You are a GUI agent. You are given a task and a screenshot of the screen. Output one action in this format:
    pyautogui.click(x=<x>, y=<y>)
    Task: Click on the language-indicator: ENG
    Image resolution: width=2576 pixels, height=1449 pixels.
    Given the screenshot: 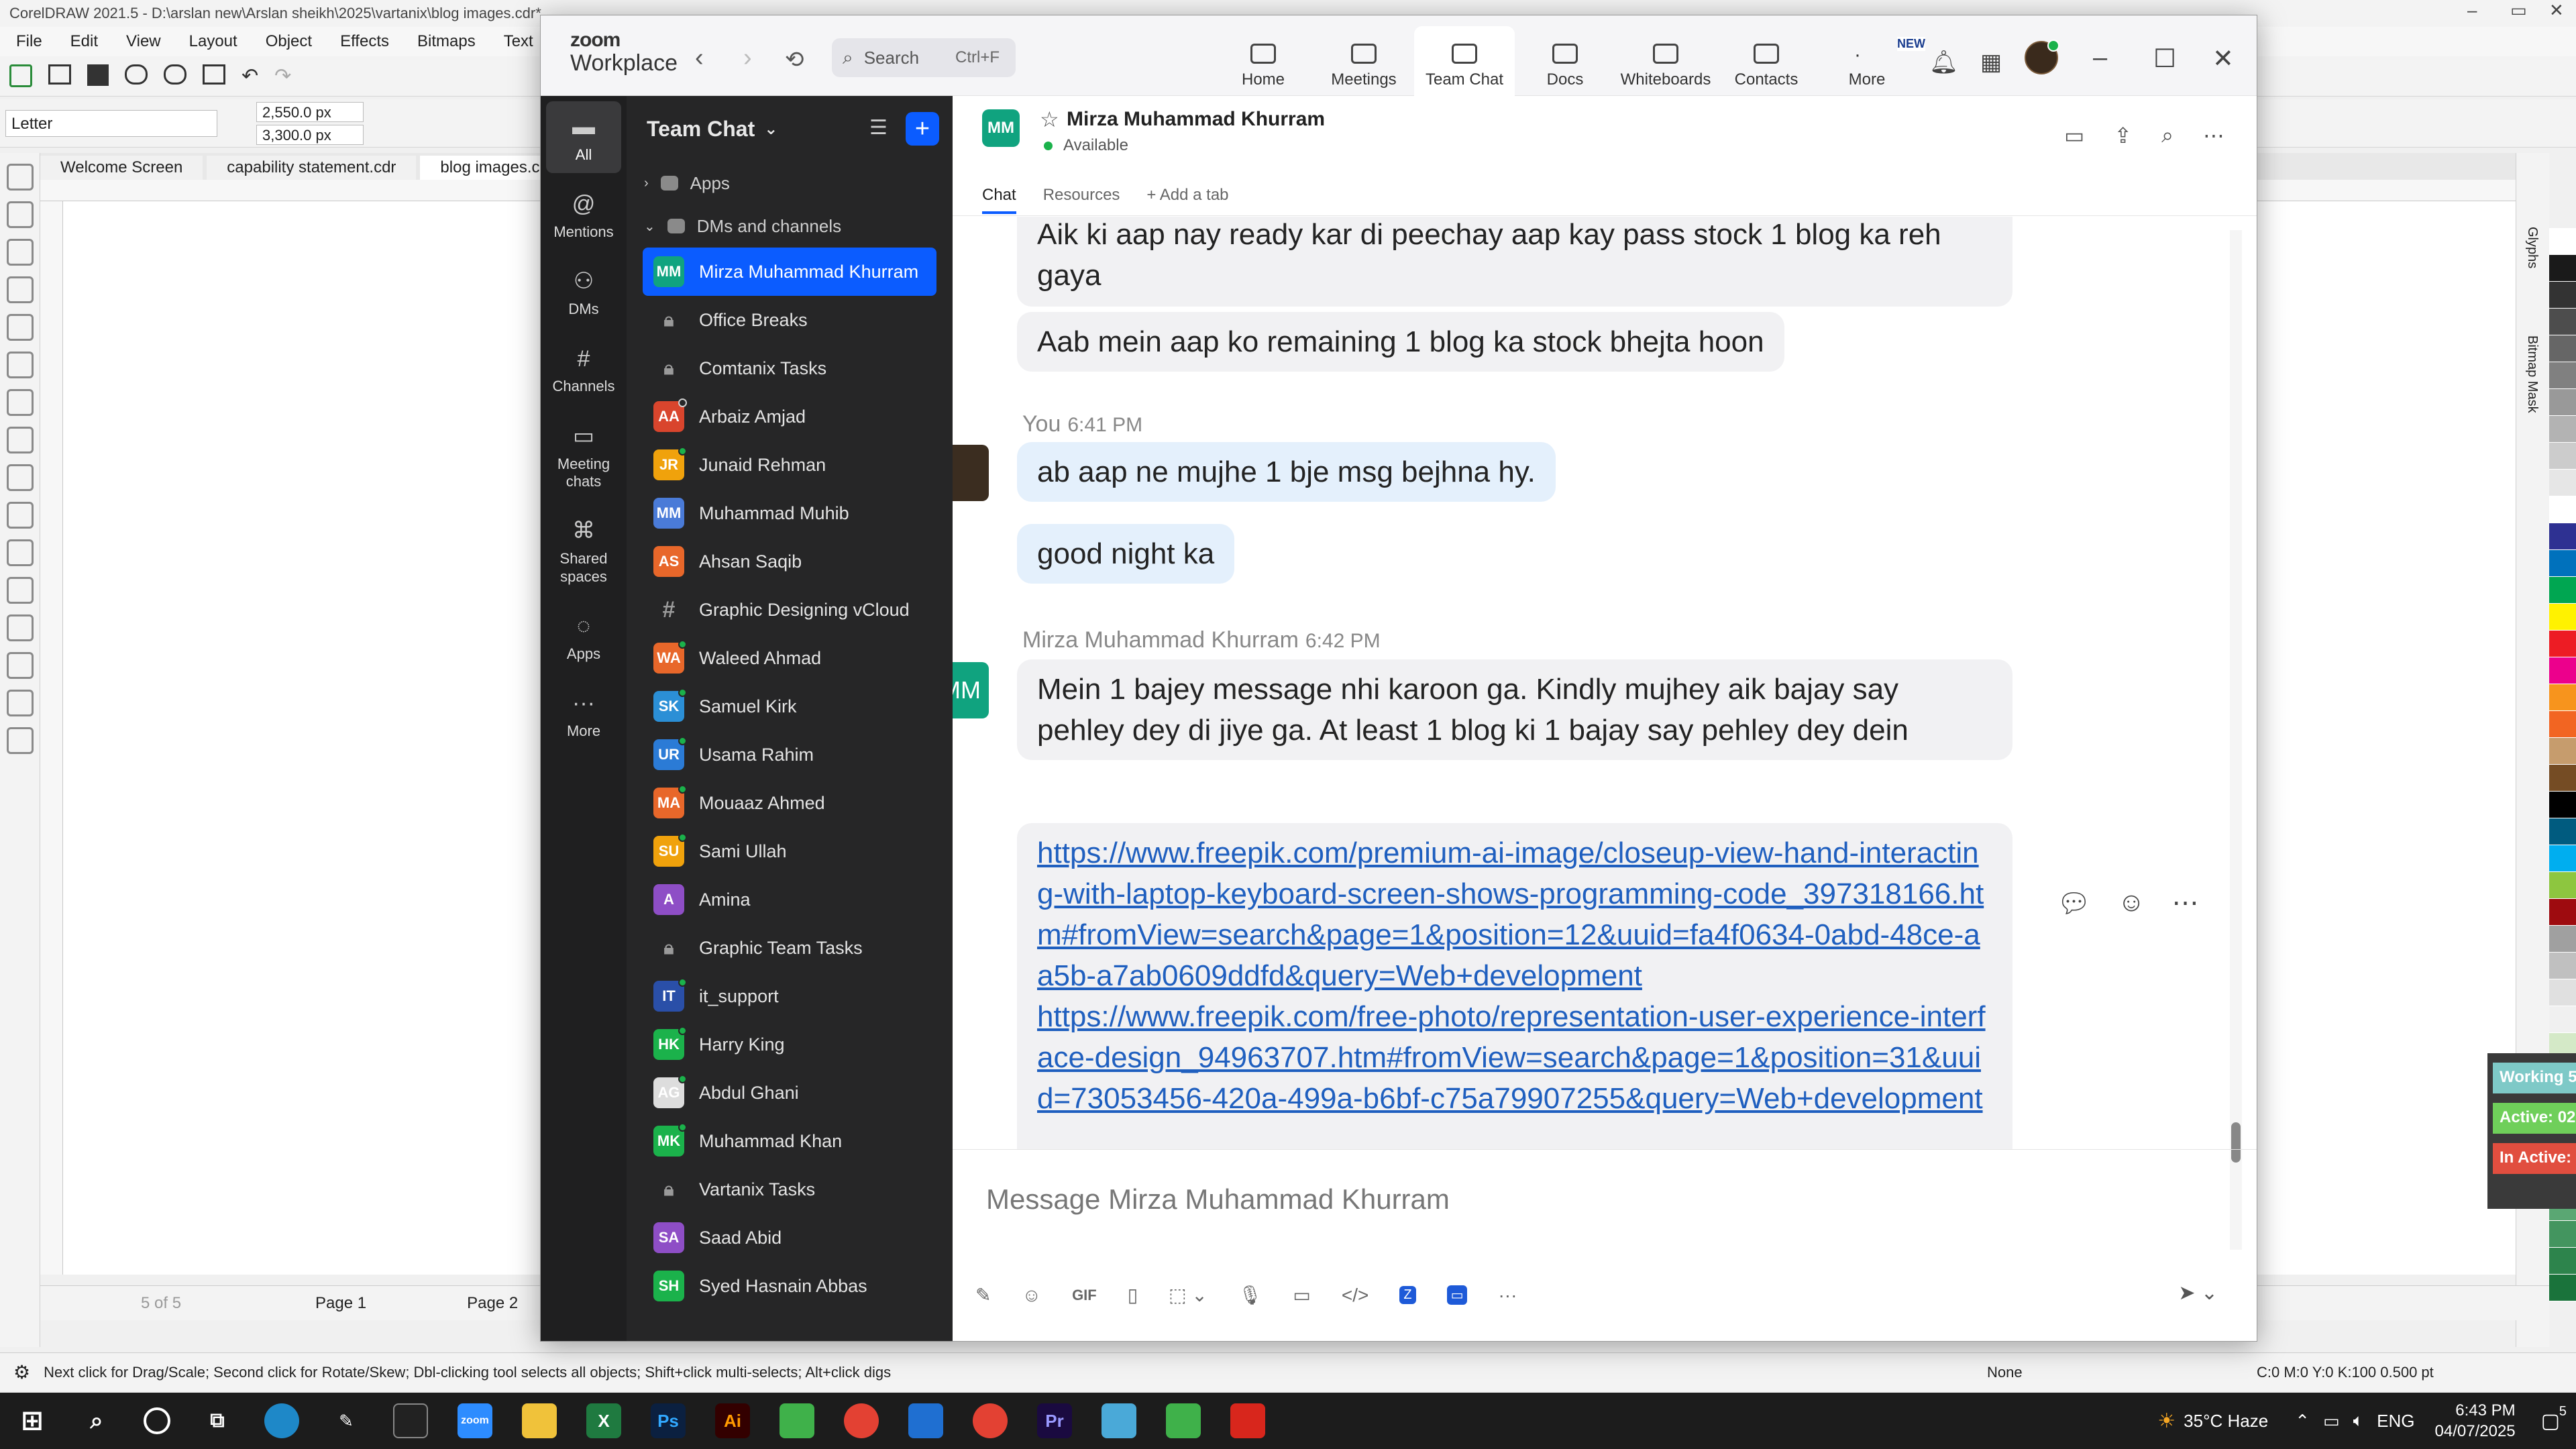 What is the action you would take?
    pyautogui.click(x=2395, y=1421)
    